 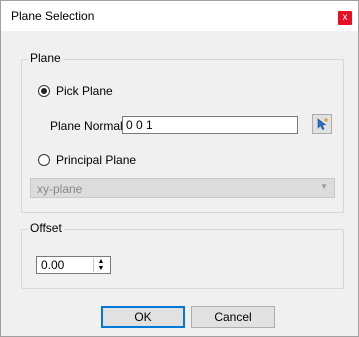 I want to click on principal-plane-select-value: xy-plane, so click(x=60, y=189).